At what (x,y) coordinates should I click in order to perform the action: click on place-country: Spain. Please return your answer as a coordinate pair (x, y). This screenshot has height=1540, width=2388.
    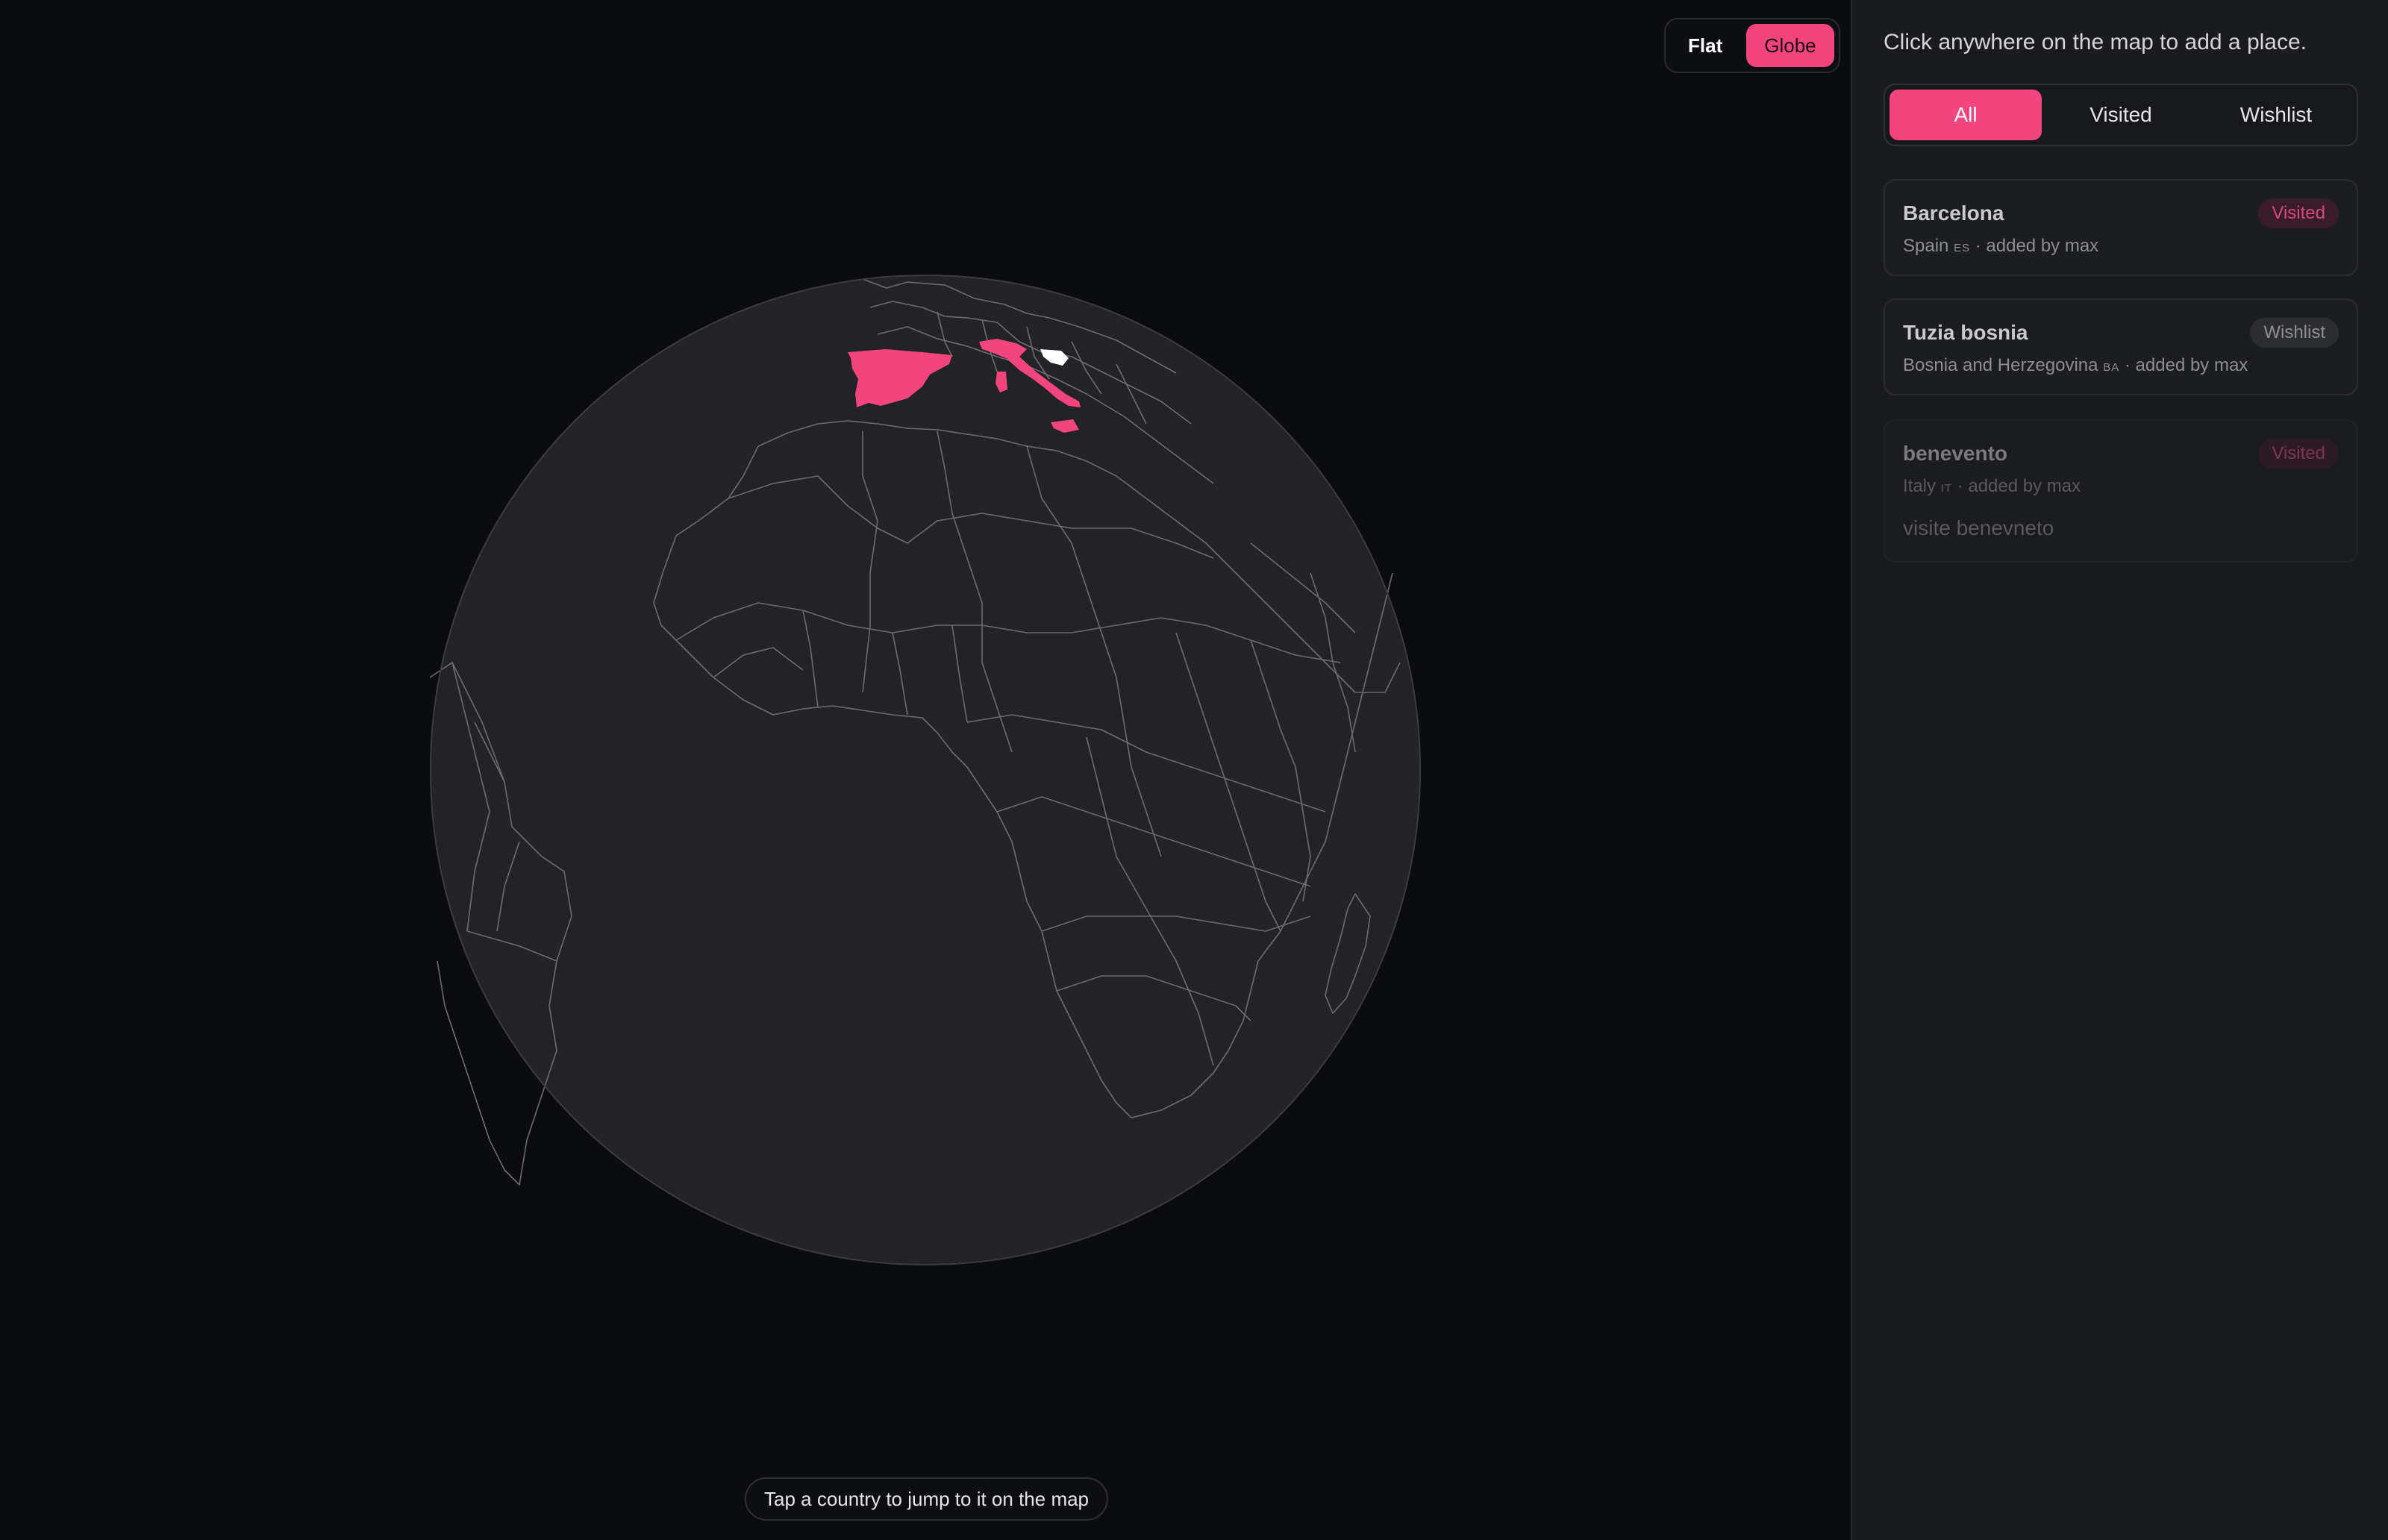
    Looking at the image, I should click on (1926, 246).